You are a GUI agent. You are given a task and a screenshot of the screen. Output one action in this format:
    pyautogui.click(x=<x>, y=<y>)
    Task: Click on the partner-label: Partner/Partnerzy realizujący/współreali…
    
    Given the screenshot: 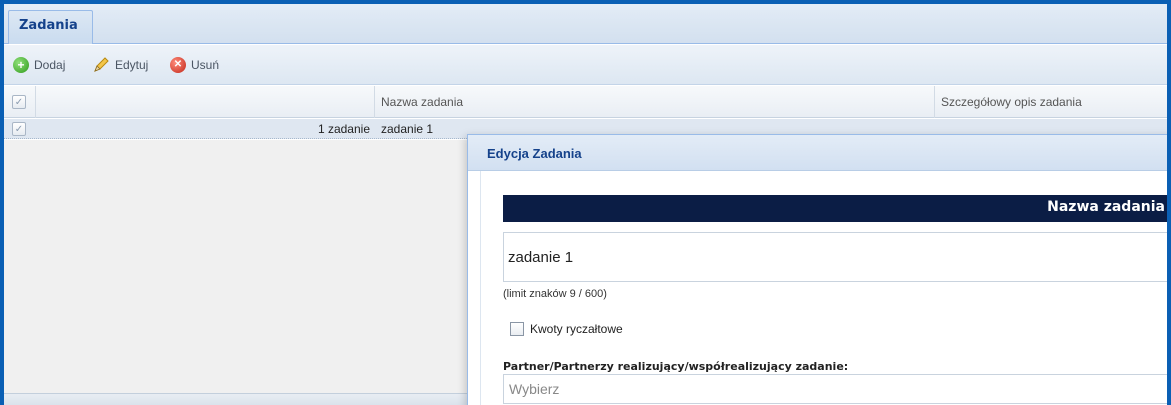 What is the action you would take?
    pyautogui.click(x=676, y=366)
    